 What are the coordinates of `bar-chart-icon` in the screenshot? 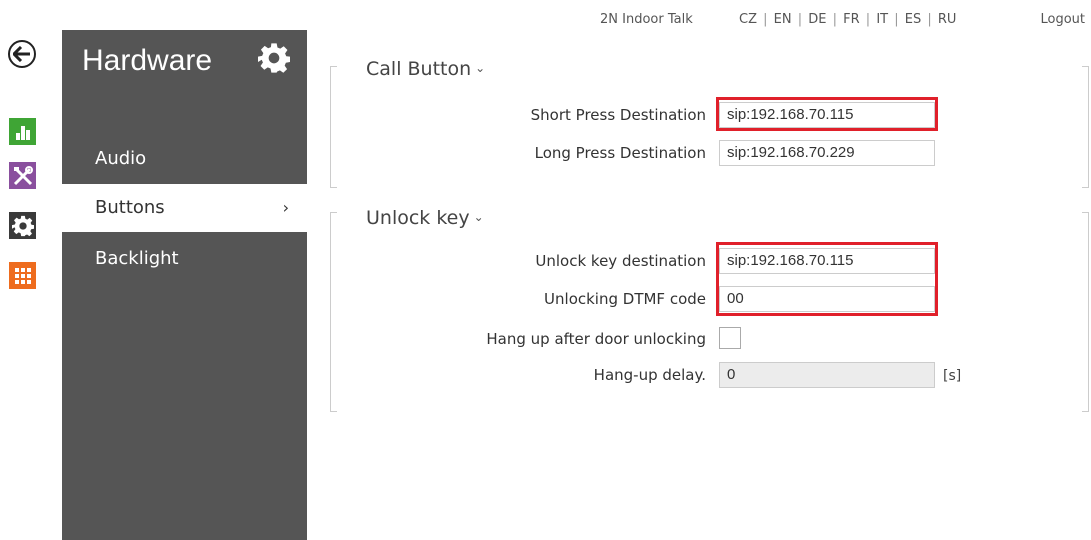 It's located at (22, 131).